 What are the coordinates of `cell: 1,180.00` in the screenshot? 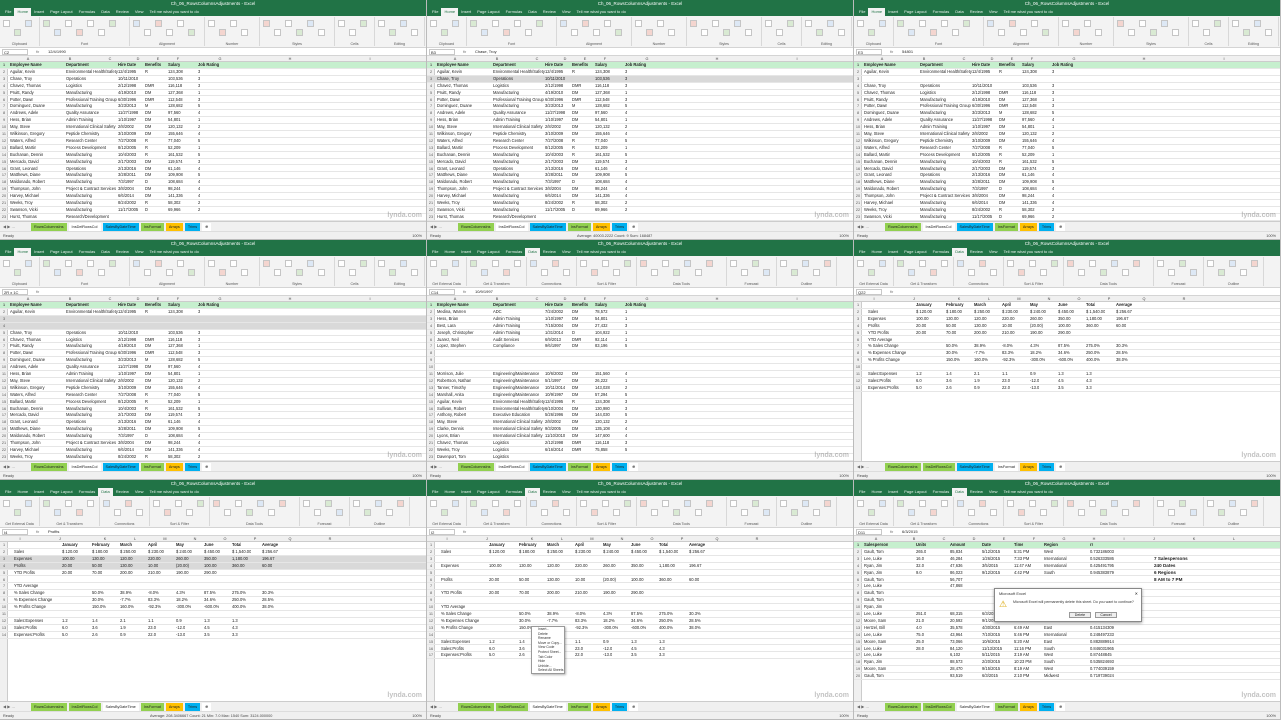 It's located at (1094, 319).